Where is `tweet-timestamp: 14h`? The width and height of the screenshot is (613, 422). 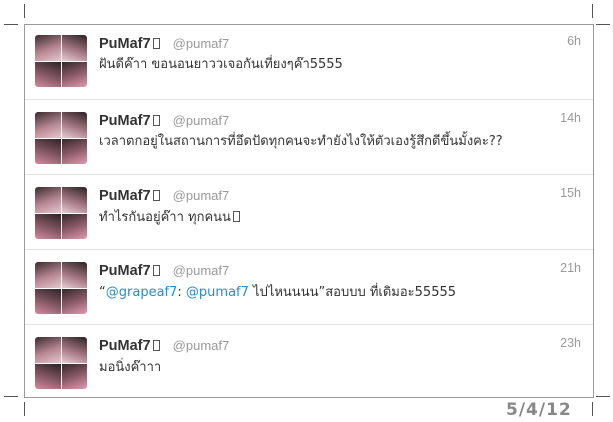
tweet-timestamp: 14h is located at coordinates (570, 118).